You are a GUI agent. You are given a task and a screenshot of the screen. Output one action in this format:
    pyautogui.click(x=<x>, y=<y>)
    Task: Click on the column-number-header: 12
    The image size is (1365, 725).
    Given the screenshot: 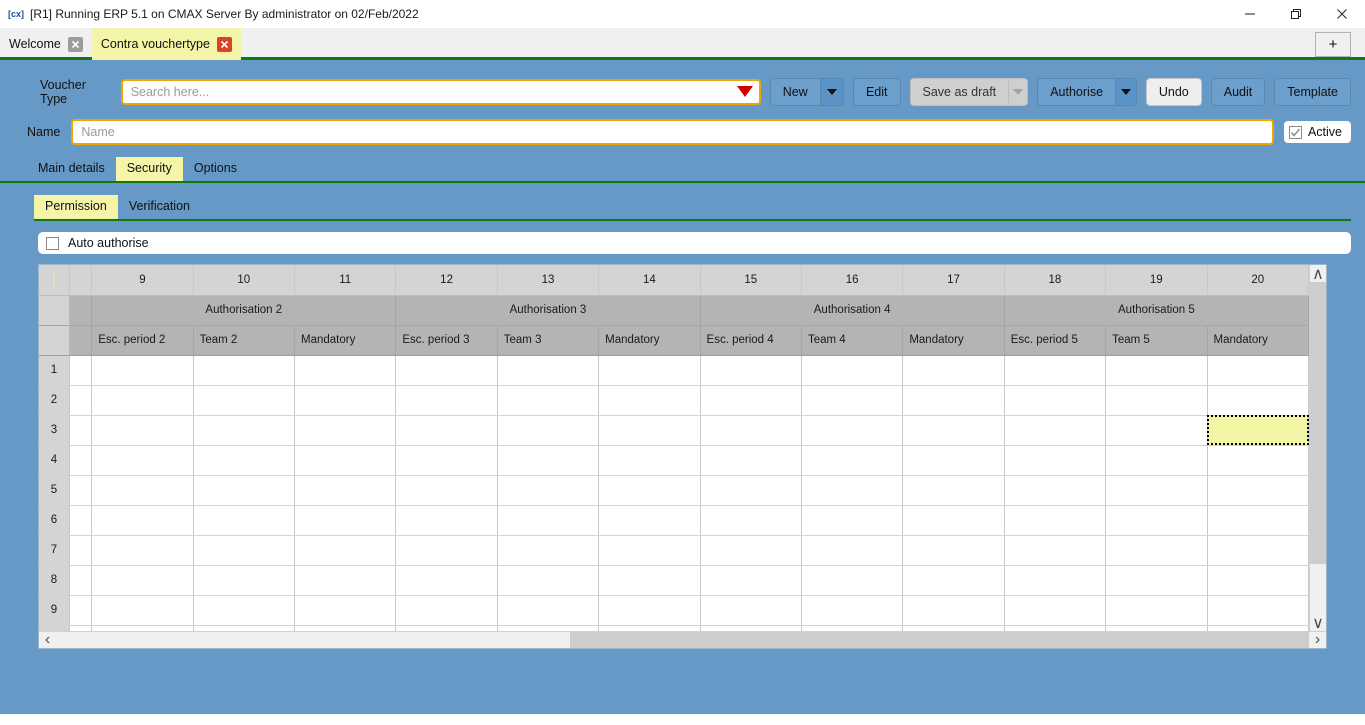 What is the action you would take?
    pyautogui.click(x=446, y=280)
    